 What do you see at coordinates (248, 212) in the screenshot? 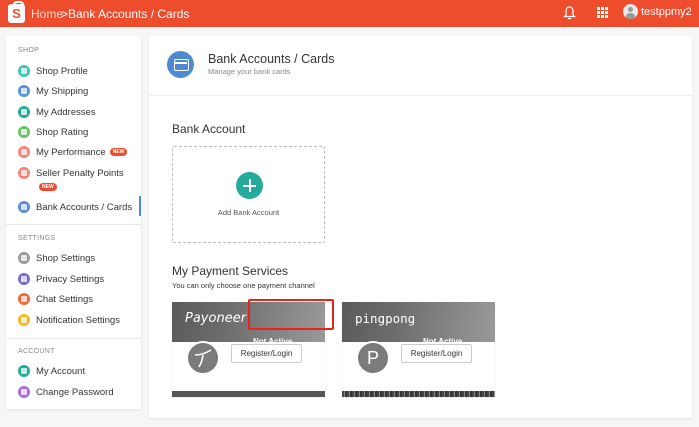
I see `add-bank-account-label: Add Bank Account` at bounding box center [248, 212].